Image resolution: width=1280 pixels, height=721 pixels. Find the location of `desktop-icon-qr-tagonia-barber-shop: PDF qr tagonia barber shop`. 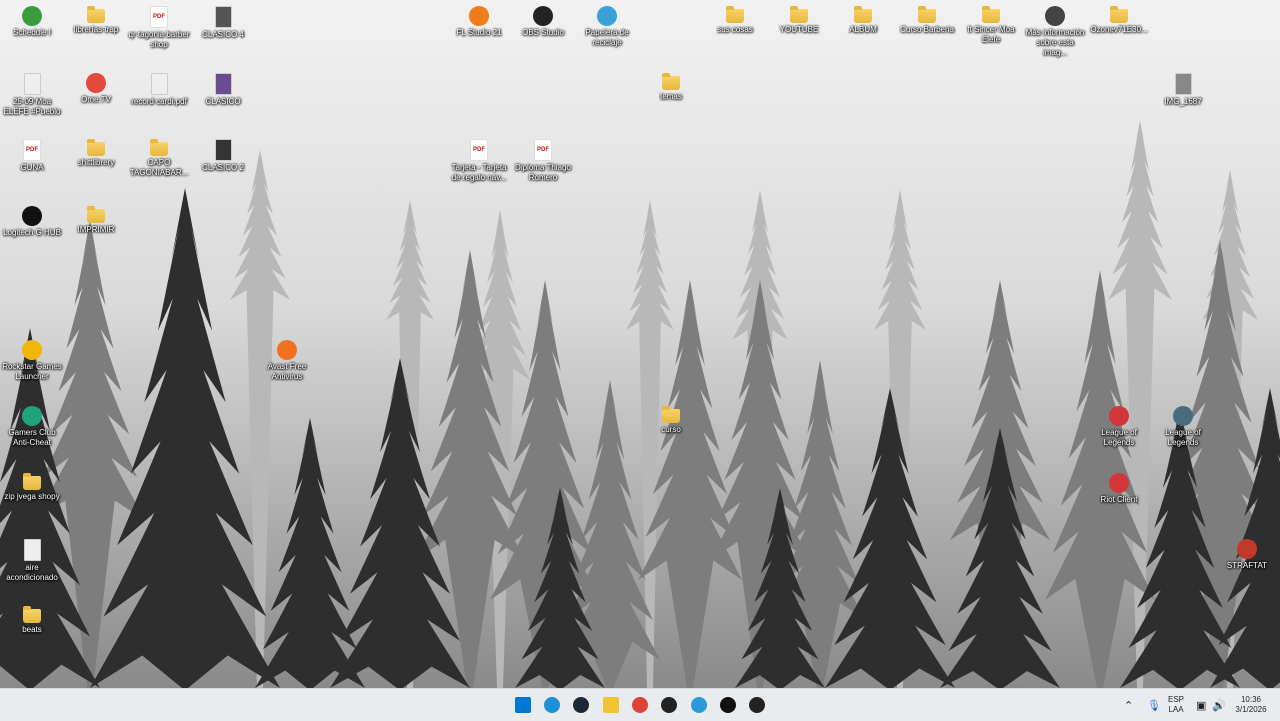

desktop-icon-qr-tagonia-barber-shop: PDF qr tagonia barber shop is located at coordinates (159, 27).